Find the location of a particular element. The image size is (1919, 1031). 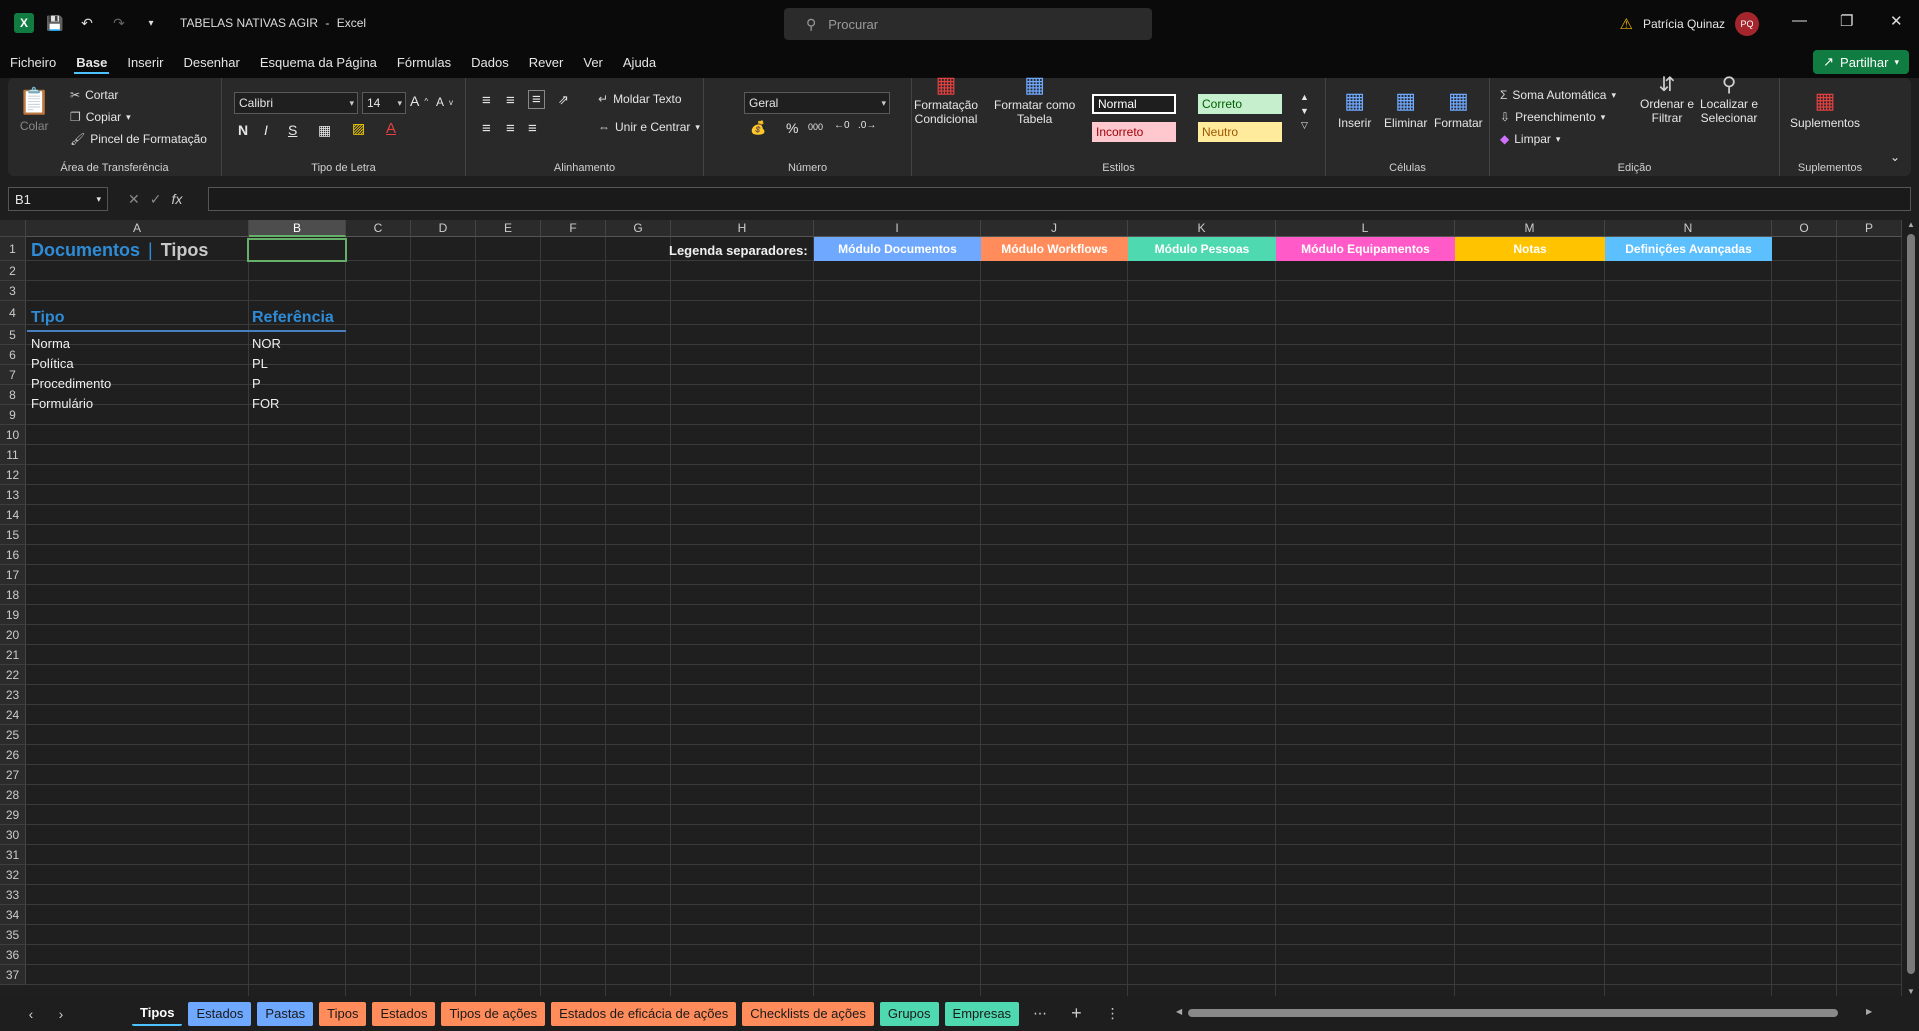

cell-ref: PL is located at coordinates (258, 363).